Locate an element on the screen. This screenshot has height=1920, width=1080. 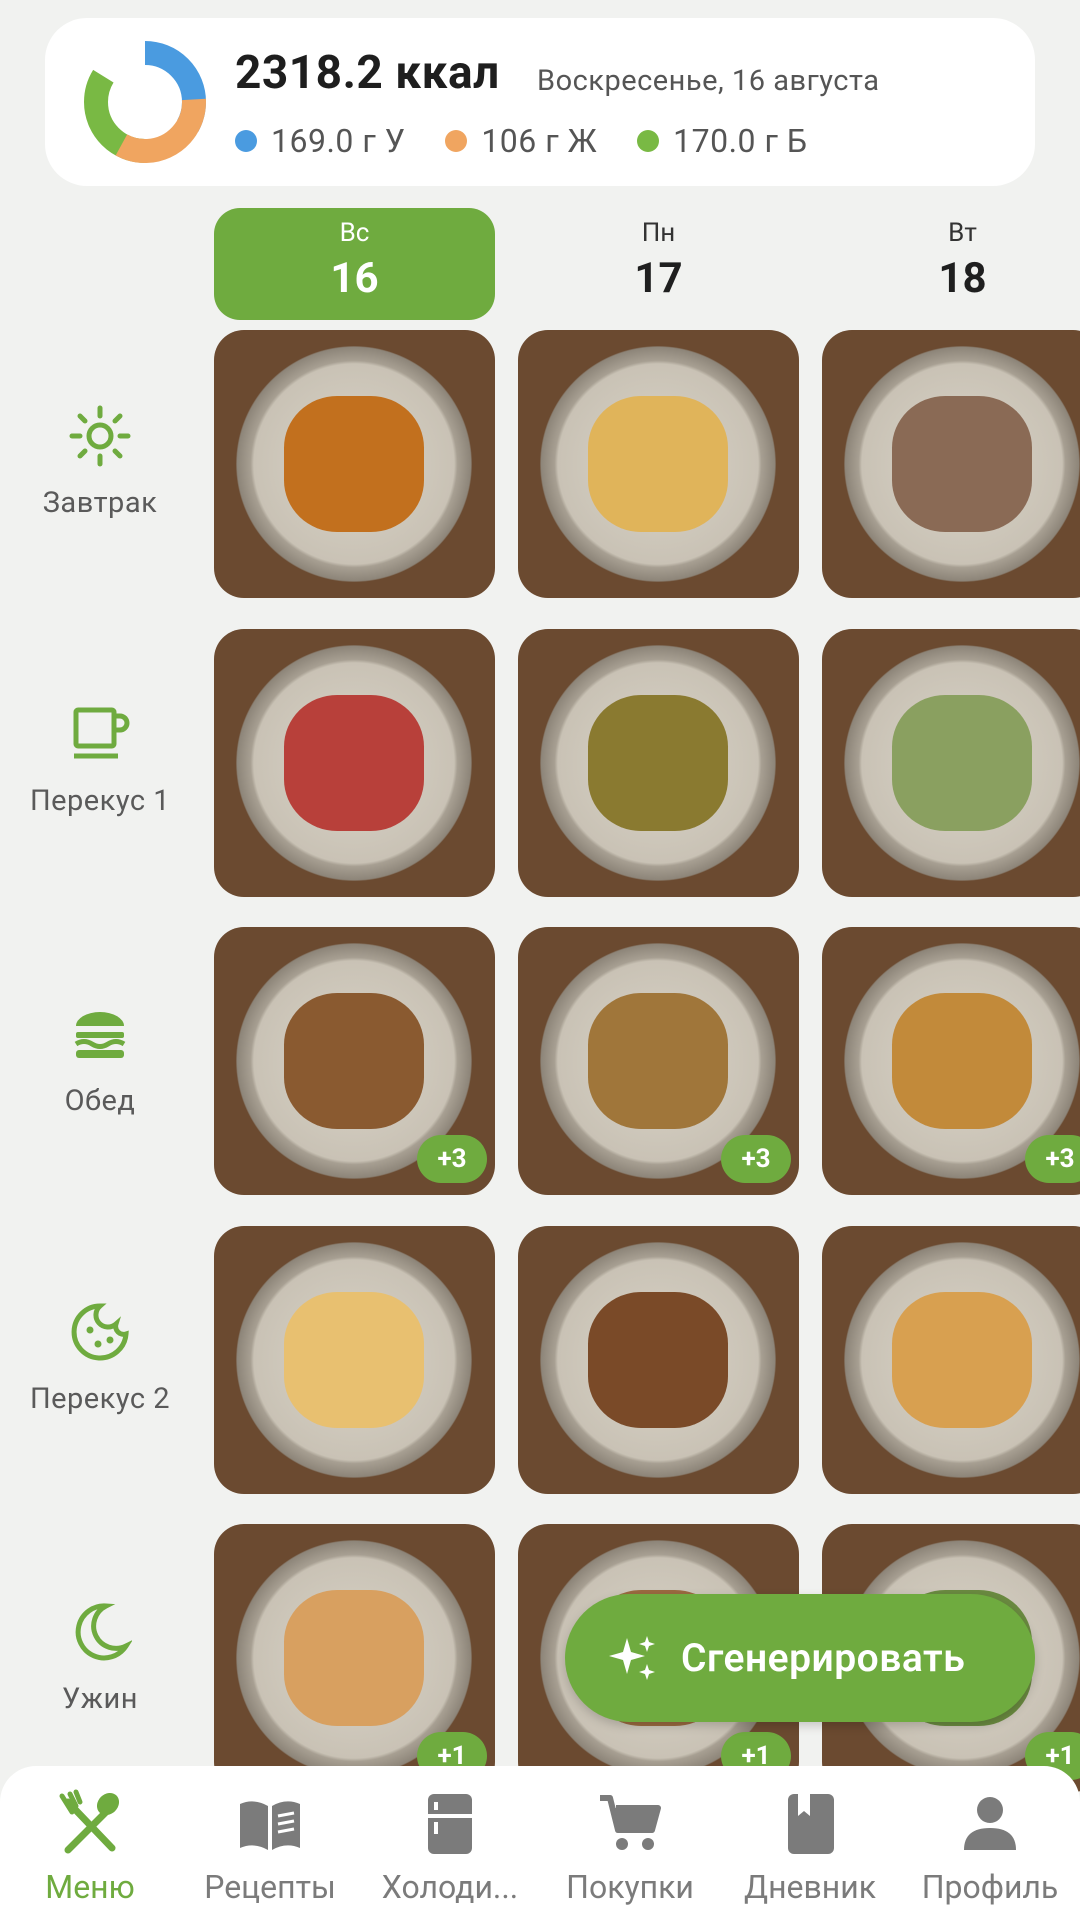
fat-dot-icon is located at coordinates (456, 141).